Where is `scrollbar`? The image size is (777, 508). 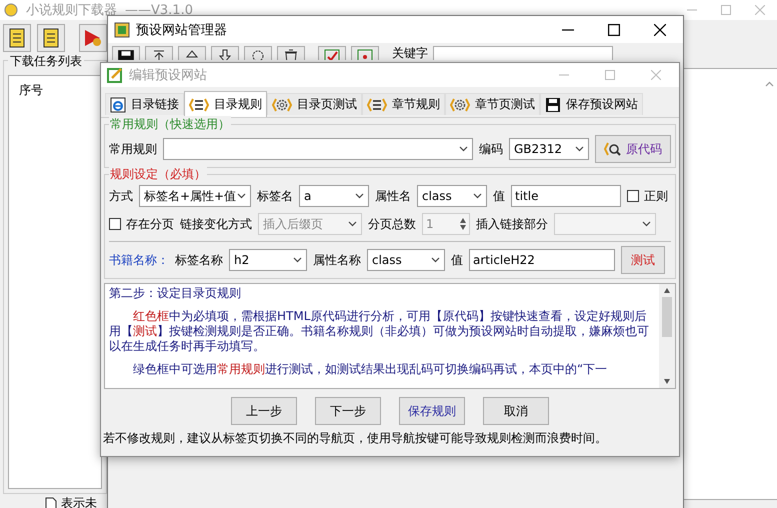 scrollbar is located at coordinates (667, 336).